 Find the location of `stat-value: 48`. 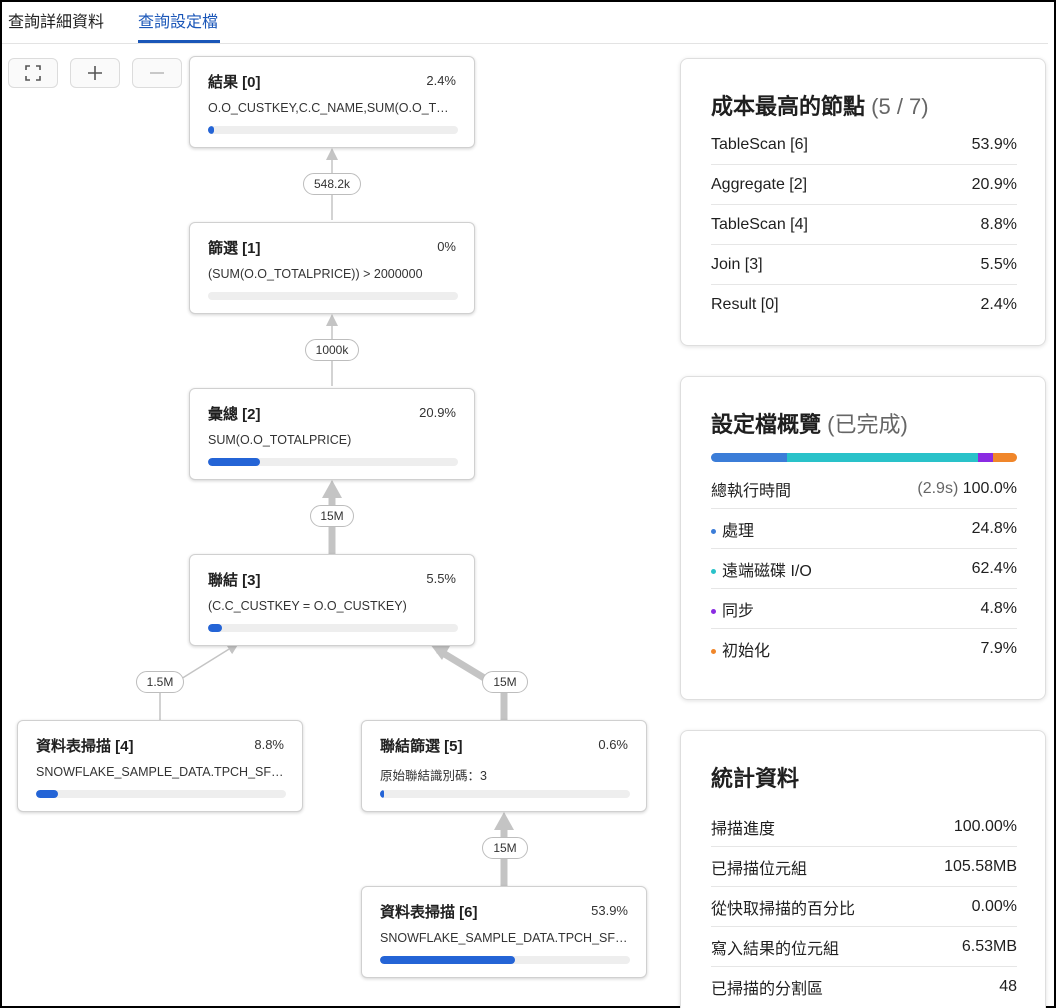

stat-value: 48 is located at coordinates (1008, 986).